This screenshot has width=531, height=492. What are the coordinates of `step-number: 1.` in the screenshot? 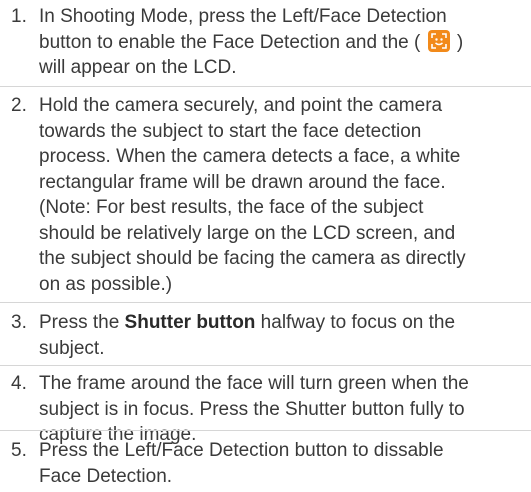 It's located at (19, 16).